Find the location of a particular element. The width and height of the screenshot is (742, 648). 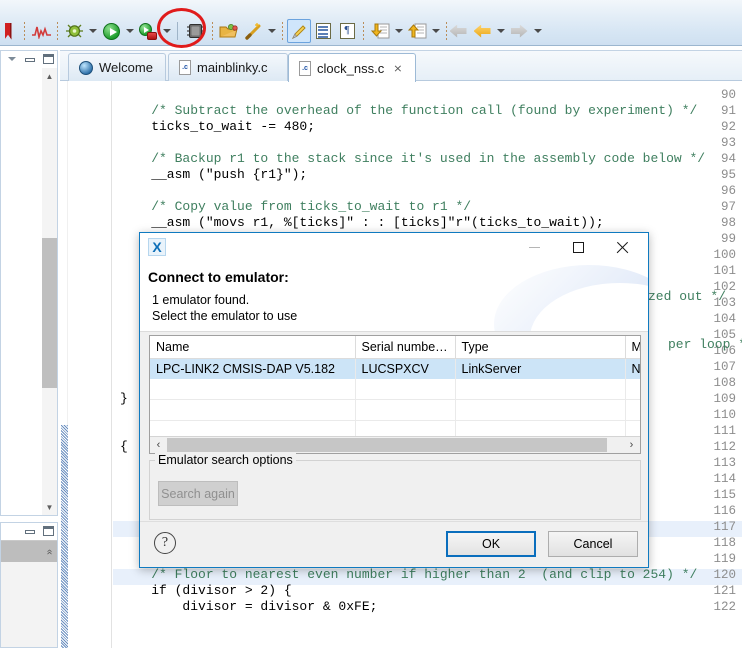

previous-annotation-icon is located at coordinates (417, 31).